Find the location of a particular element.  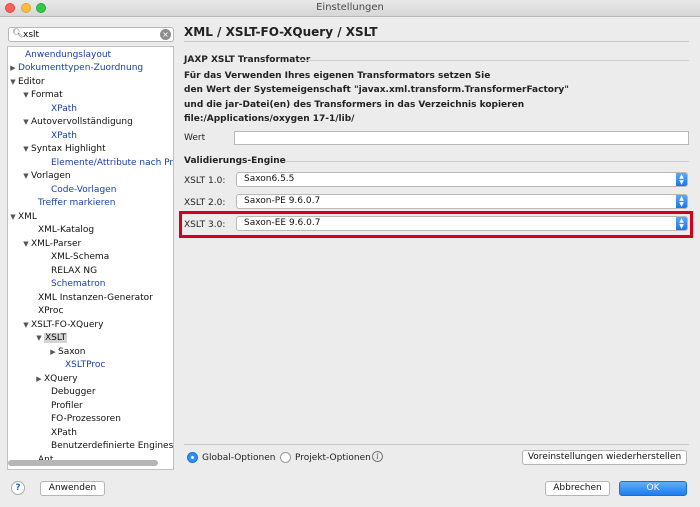

tree-item-autovervollstaendigung: ▼ Autovervollständigung is located at coordinates (76, 122).